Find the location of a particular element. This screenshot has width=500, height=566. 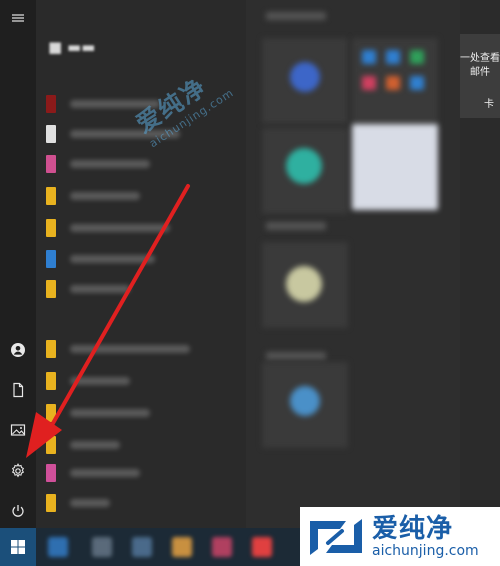

documents-button is located at coordinates (18, 390).